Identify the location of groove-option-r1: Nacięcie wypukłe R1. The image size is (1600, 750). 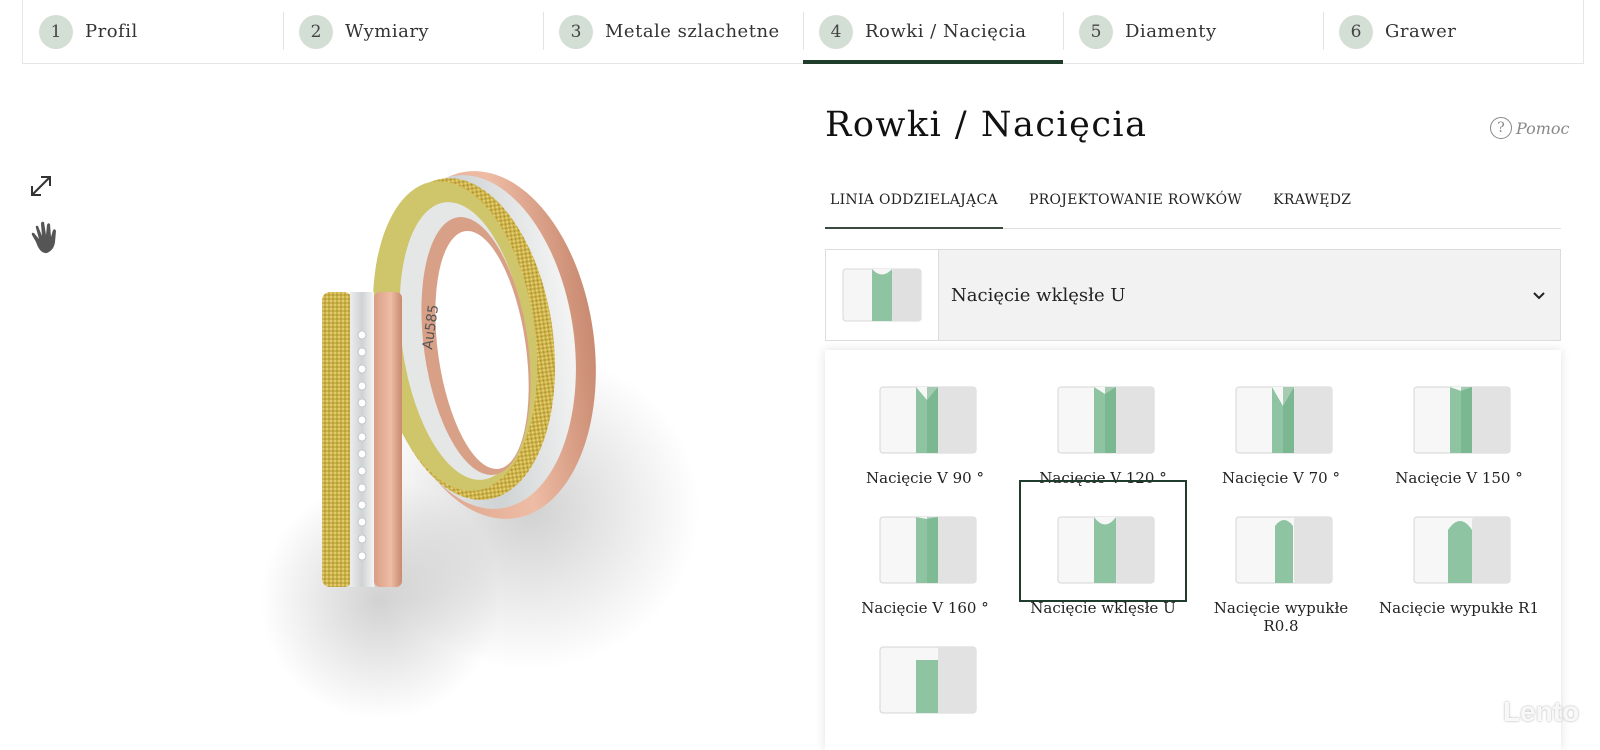
(1459, 548).